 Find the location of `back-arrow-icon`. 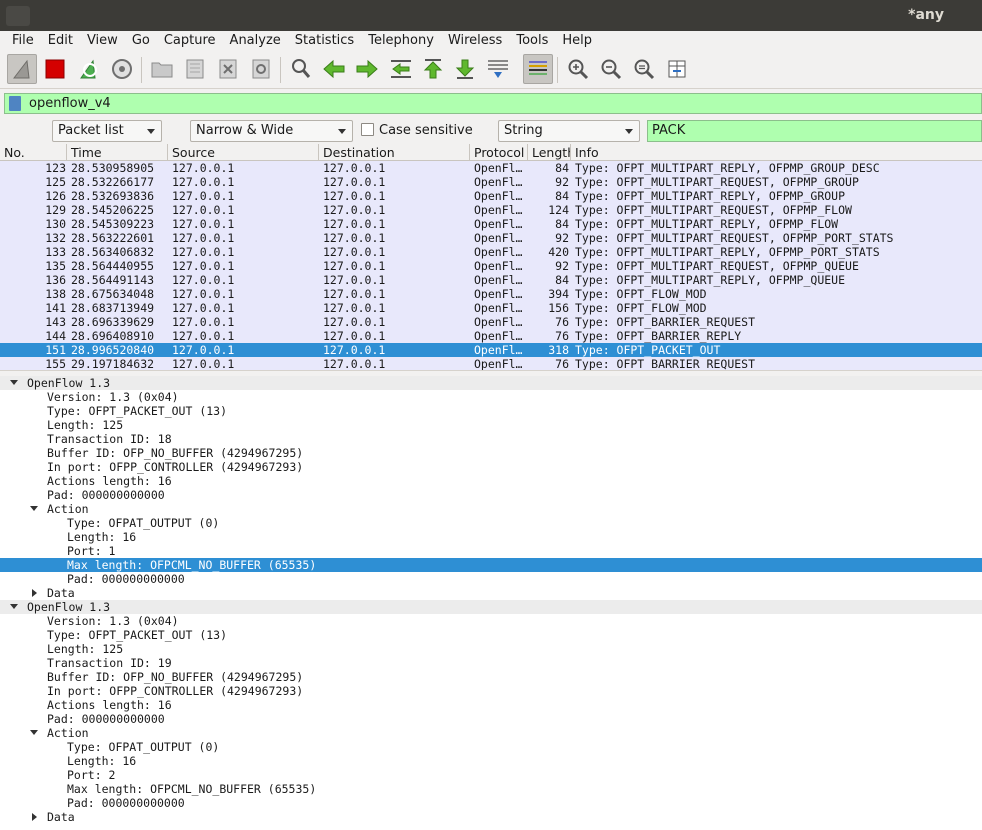

back-arrow-icon is located at coordinates (334, 69).